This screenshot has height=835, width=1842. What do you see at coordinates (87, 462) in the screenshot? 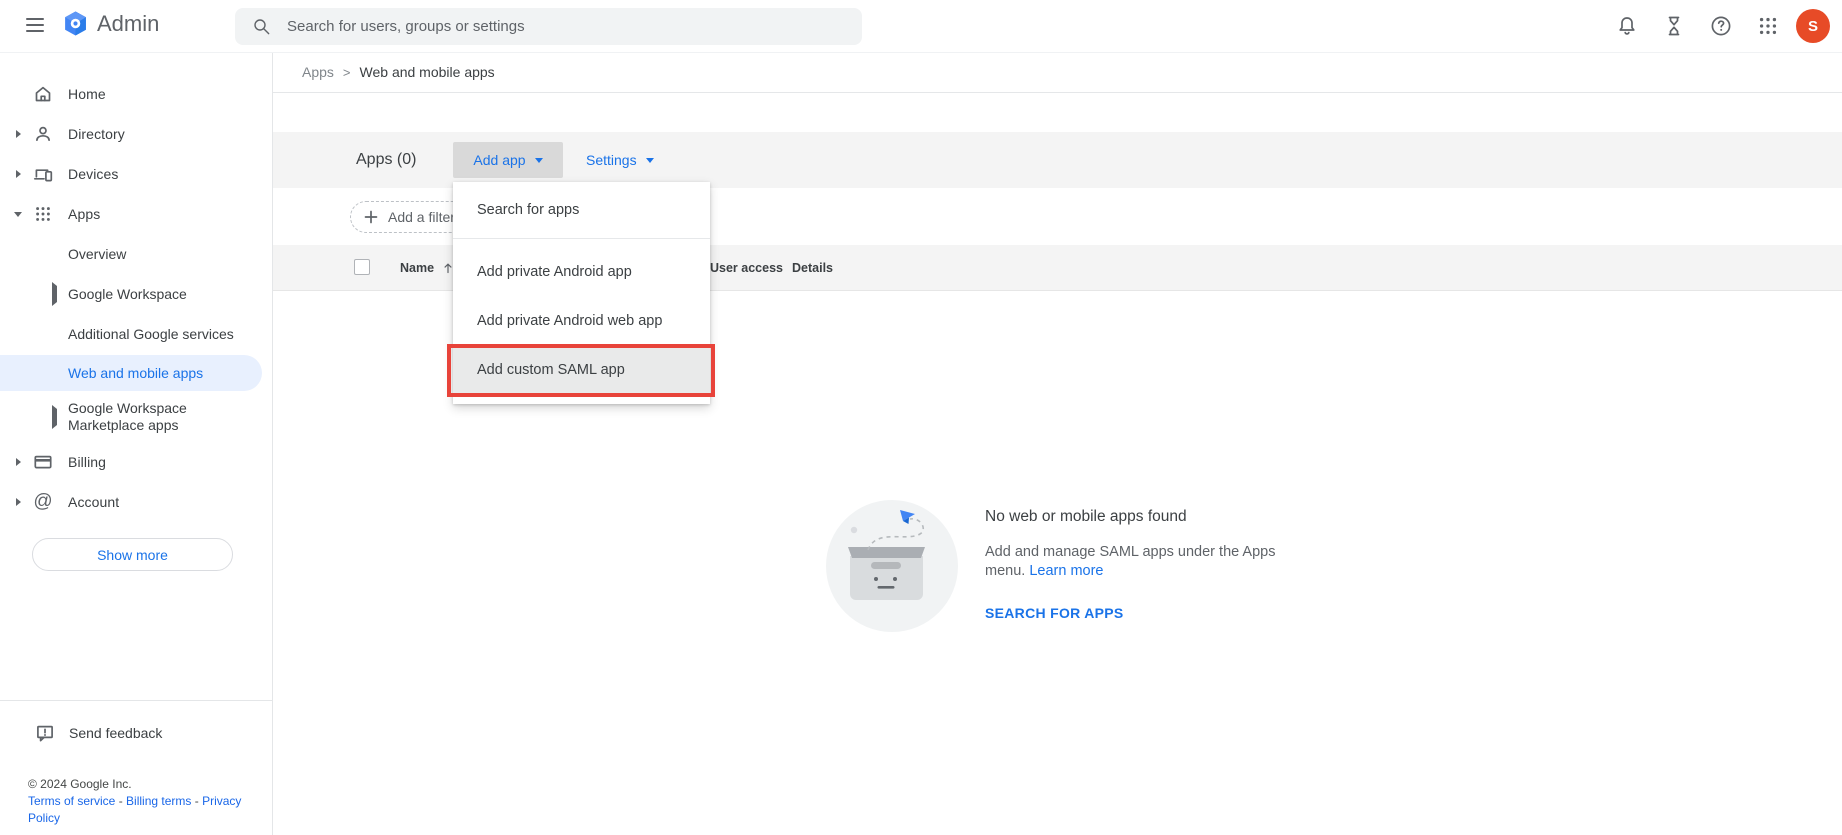
I see `sidebar-item-label: Billing` at bounding box center [87, 462].